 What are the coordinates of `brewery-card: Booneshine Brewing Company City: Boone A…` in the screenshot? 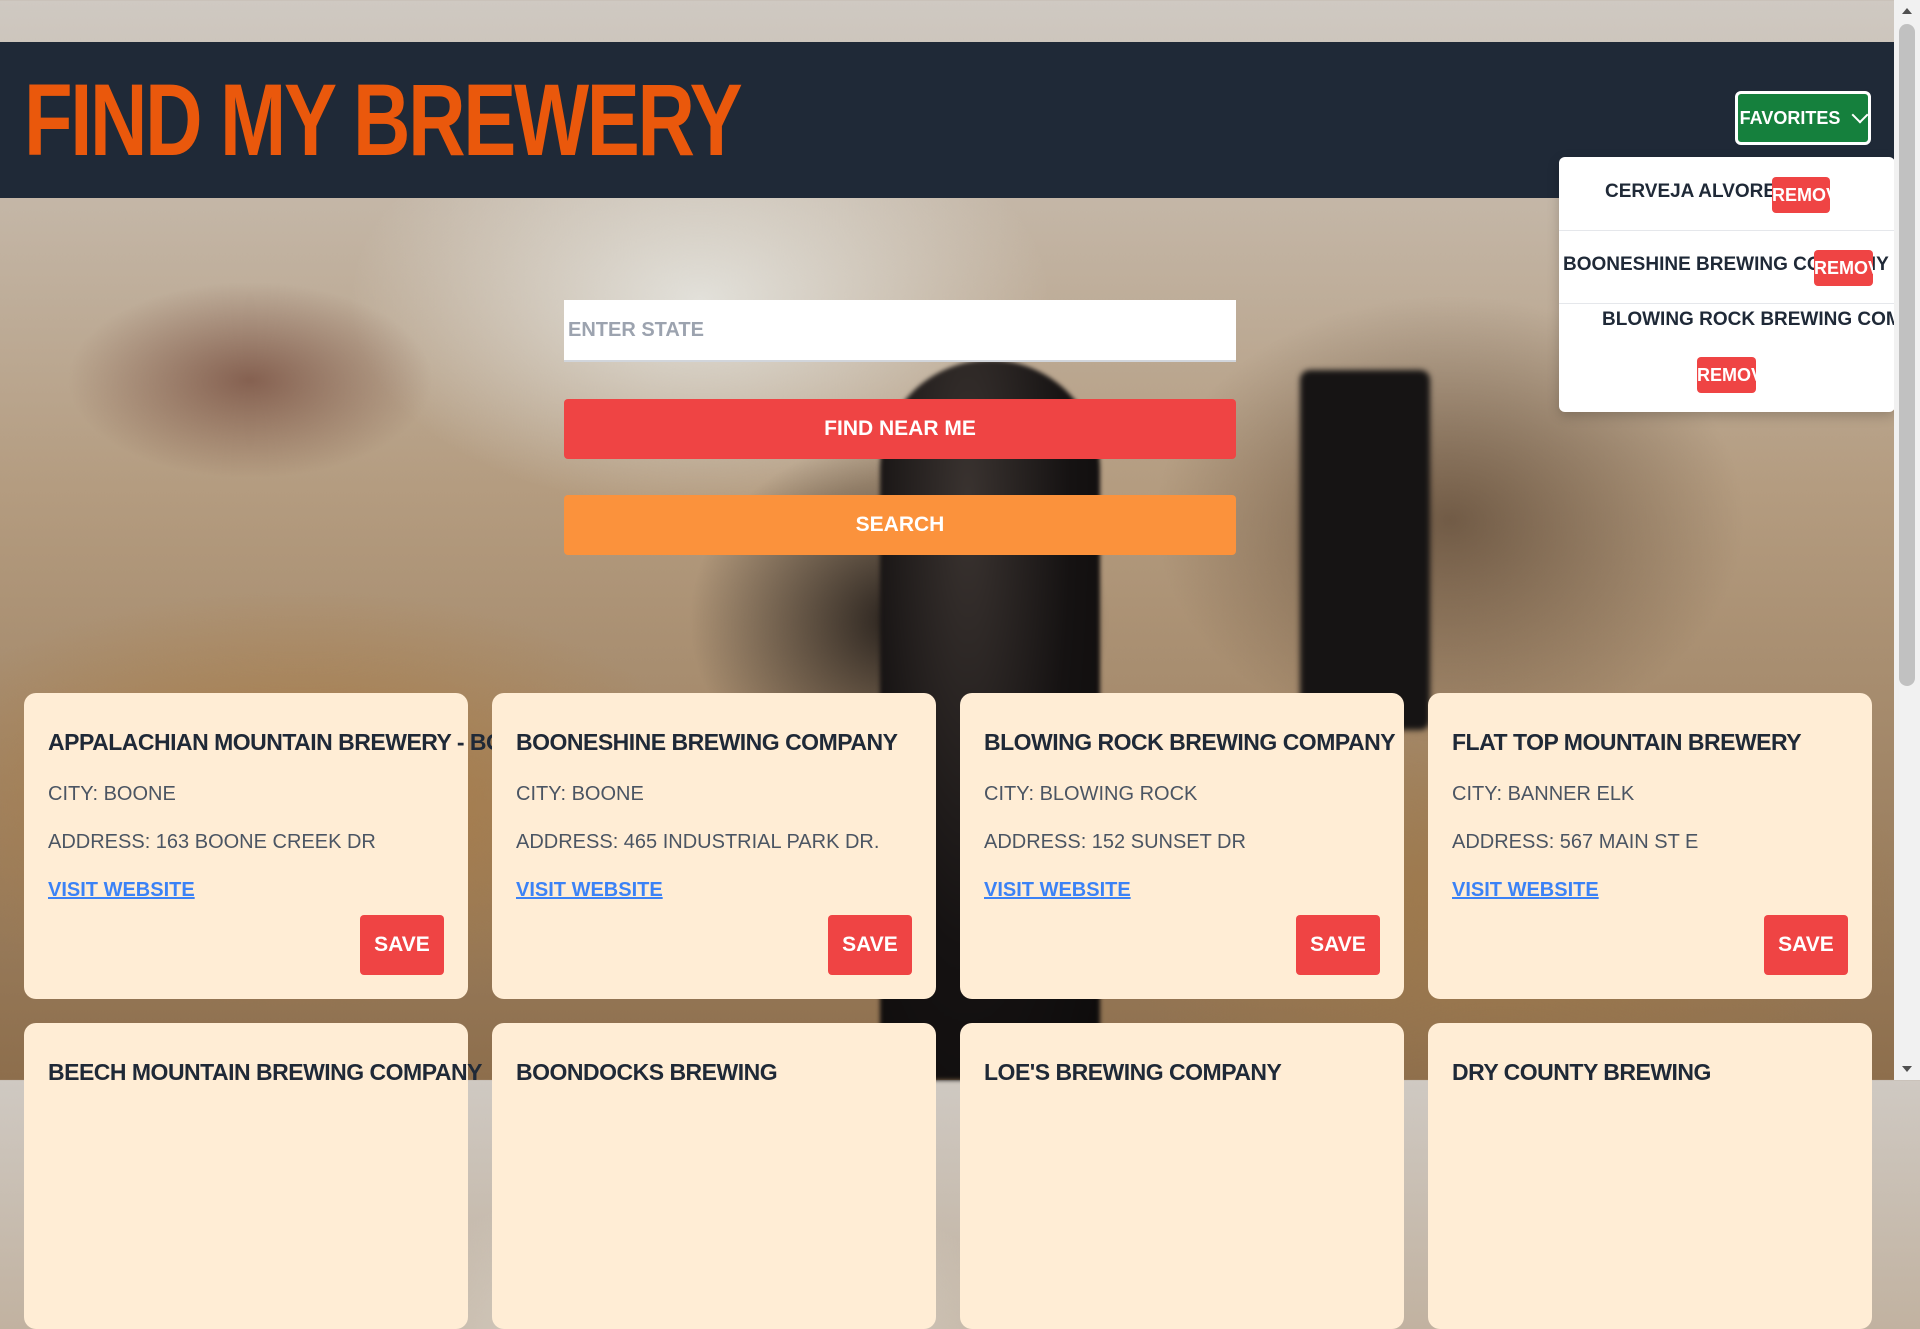 It's located at (714, 846).